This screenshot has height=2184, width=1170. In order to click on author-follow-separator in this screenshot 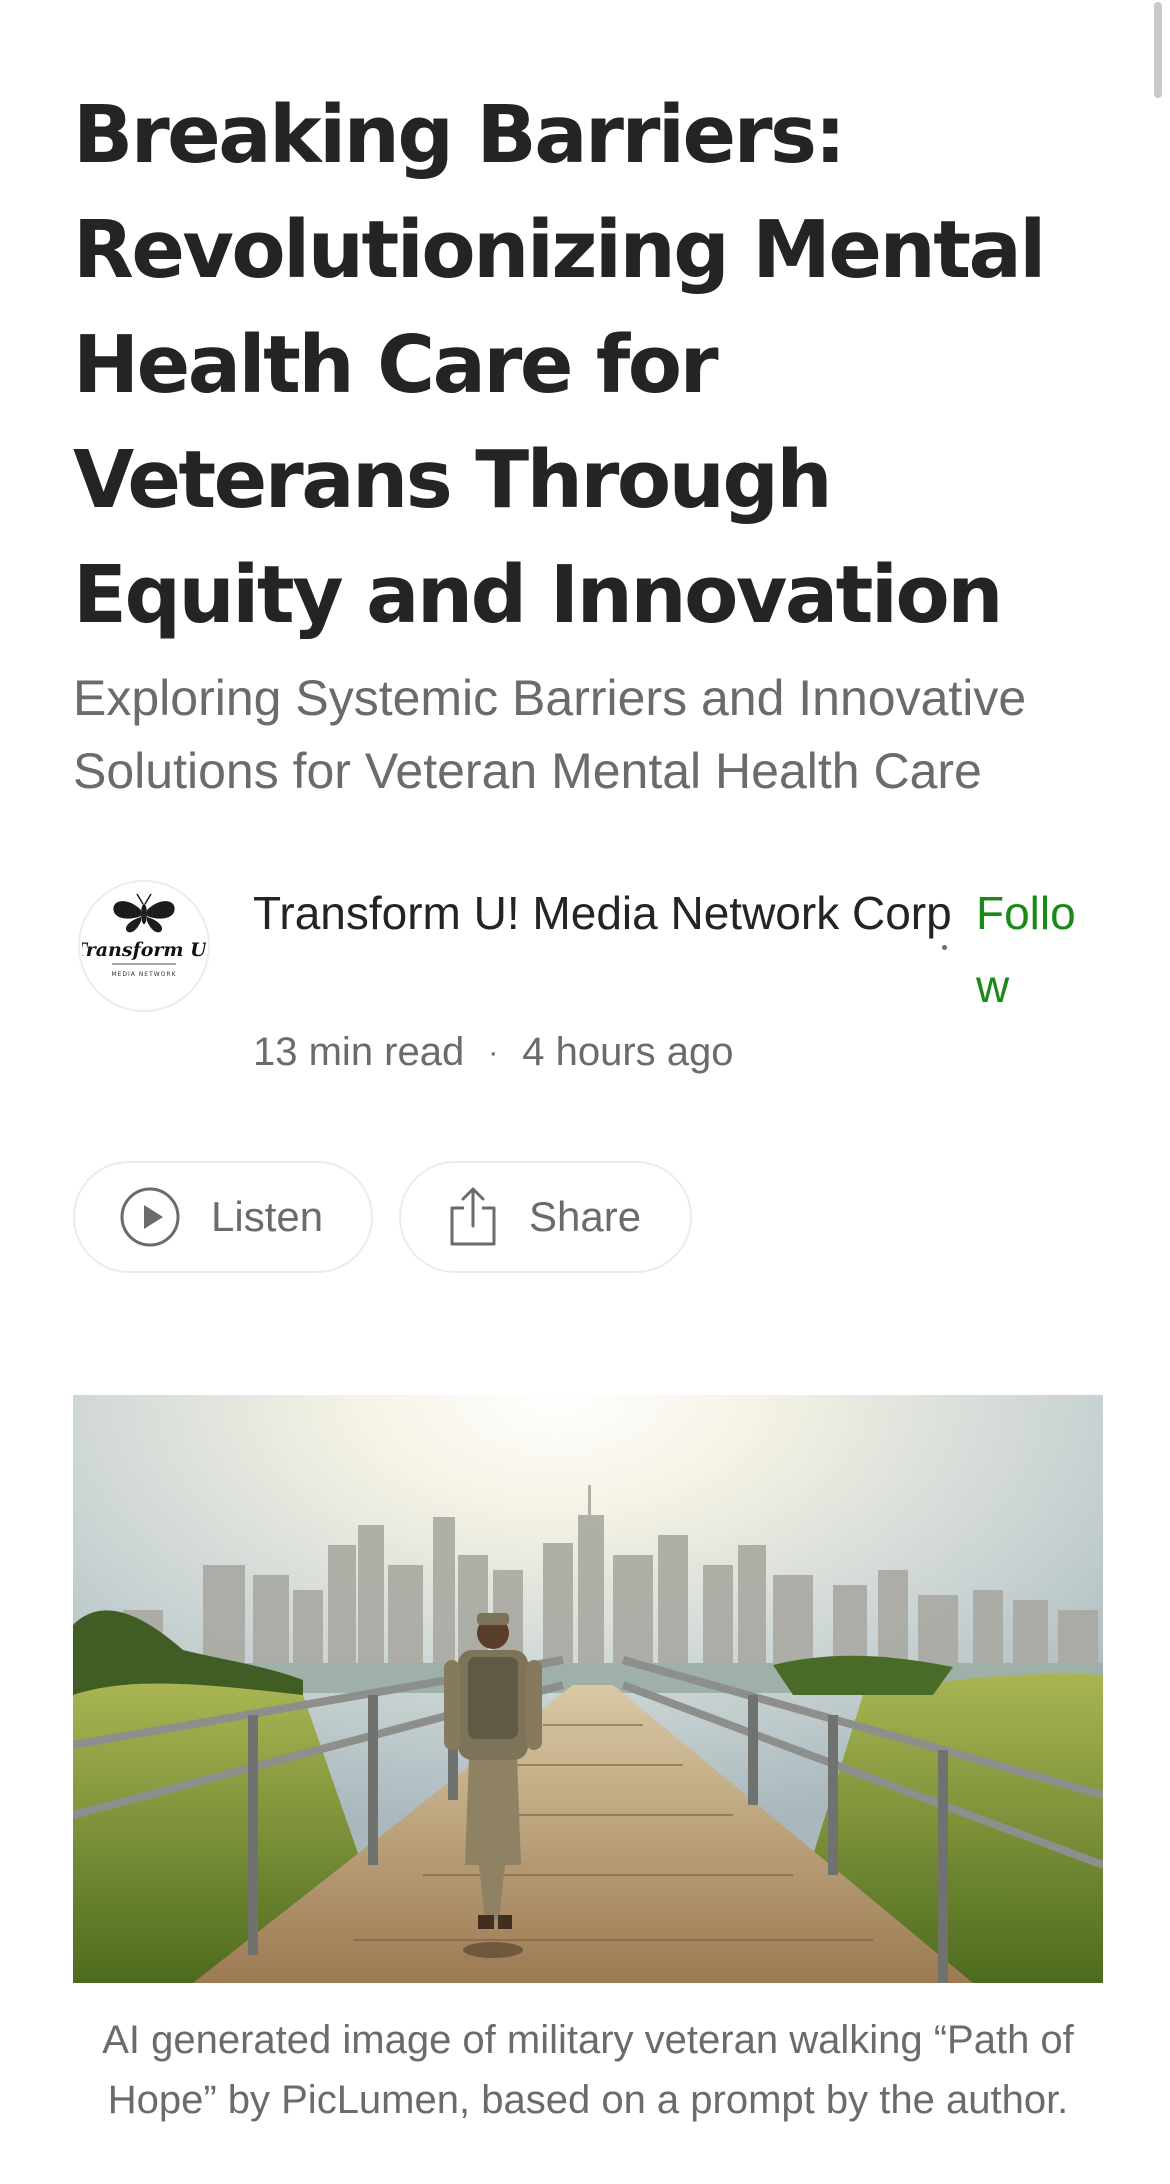, I will do `click(944, 947)`.